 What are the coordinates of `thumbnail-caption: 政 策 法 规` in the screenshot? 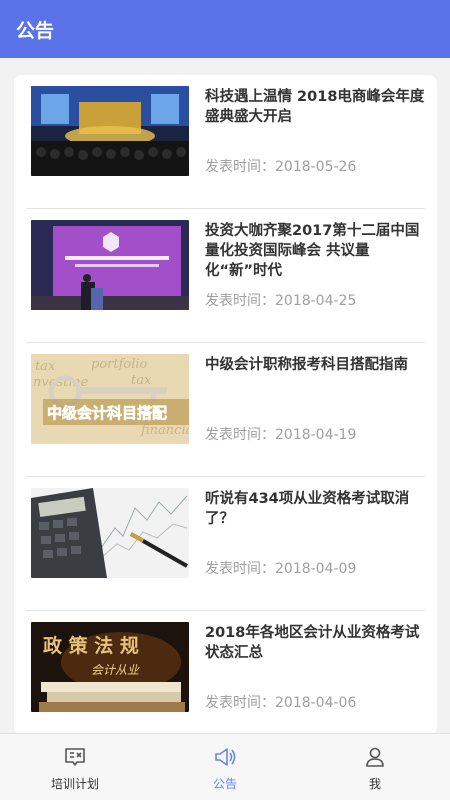 It's located at (91, 645).